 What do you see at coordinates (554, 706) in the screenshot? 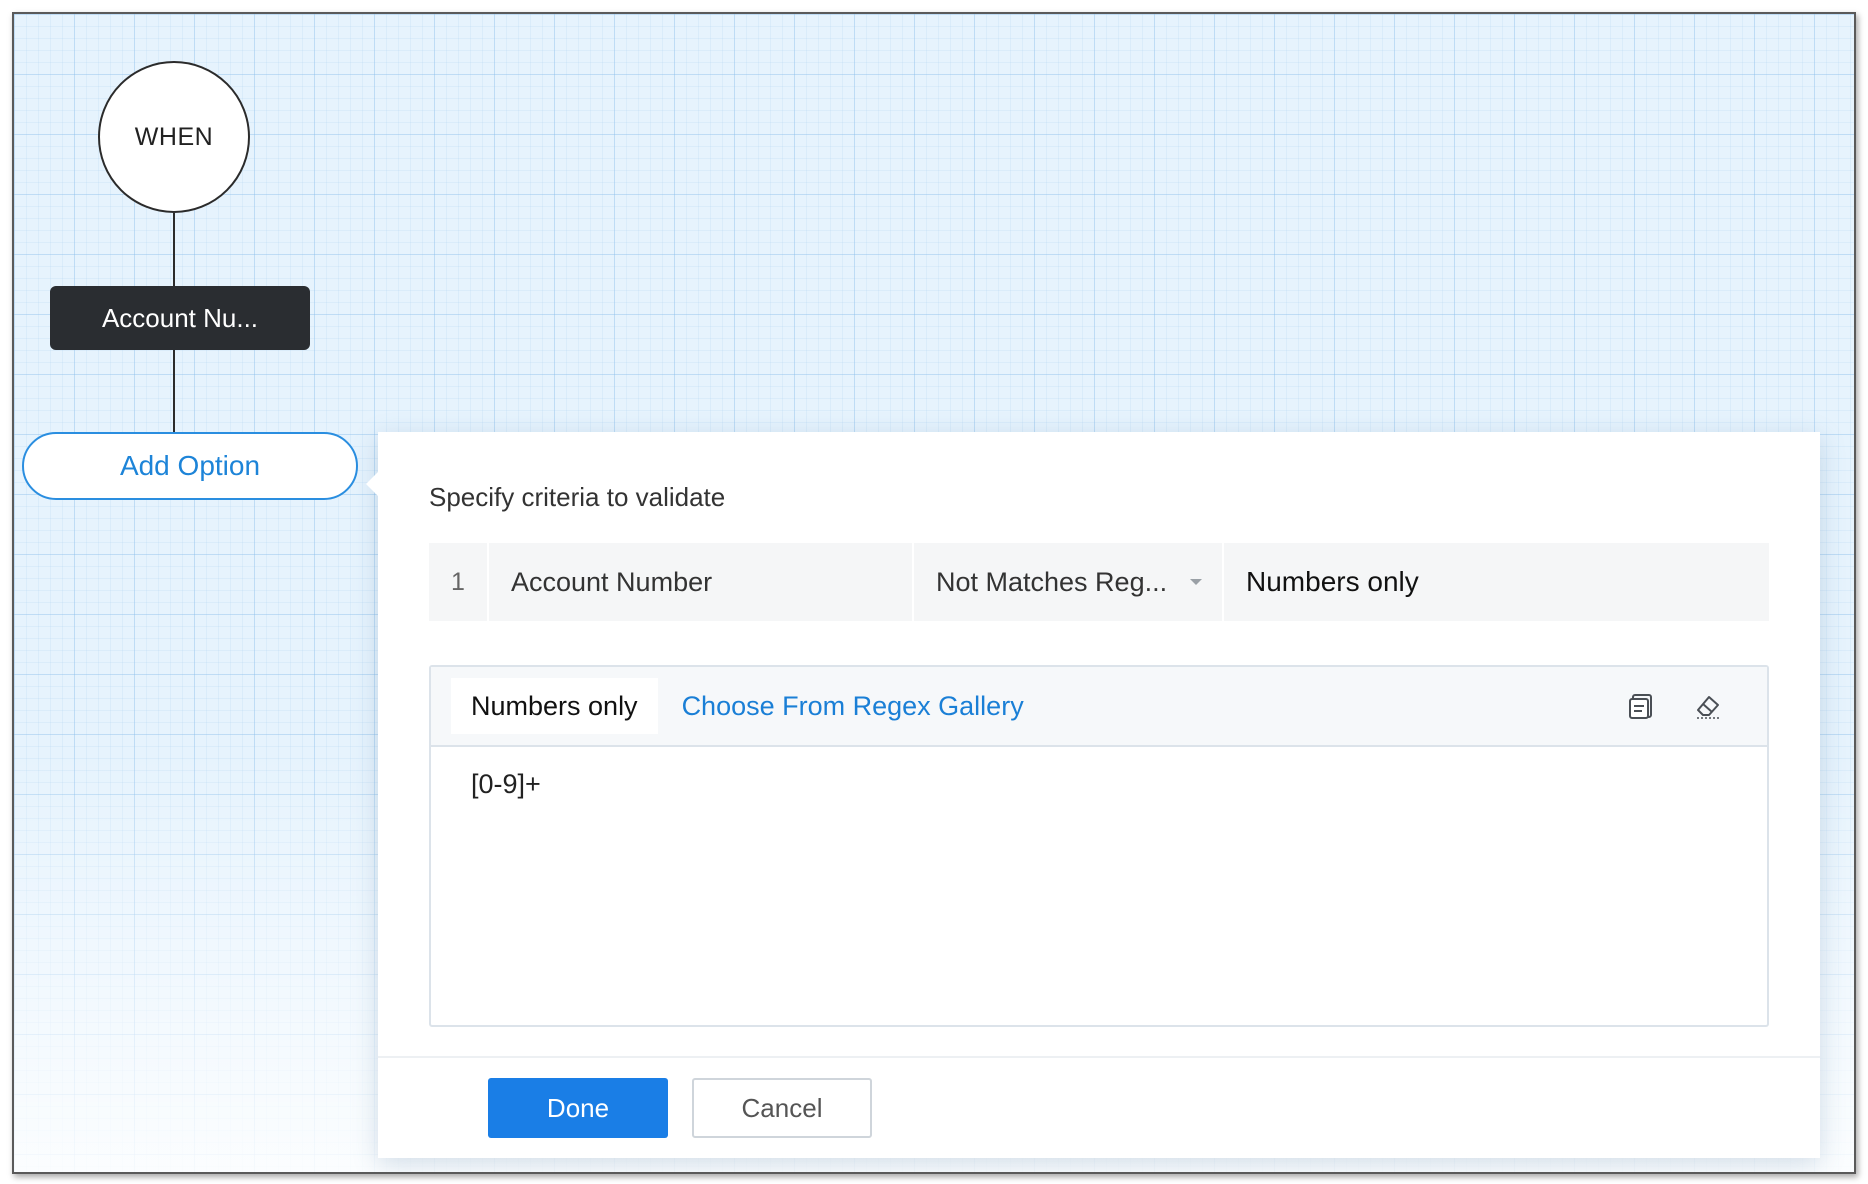
I see `regex-tab-numbers-only: Numbers only` at bounding box center [554, 706].